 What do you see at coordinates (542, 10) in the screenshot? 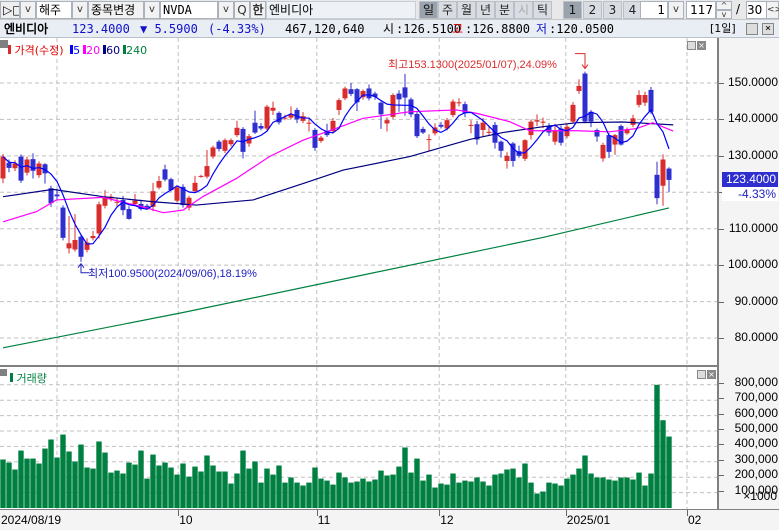
I see `tab-period-6: 틱` at bounding box center [542, 10].